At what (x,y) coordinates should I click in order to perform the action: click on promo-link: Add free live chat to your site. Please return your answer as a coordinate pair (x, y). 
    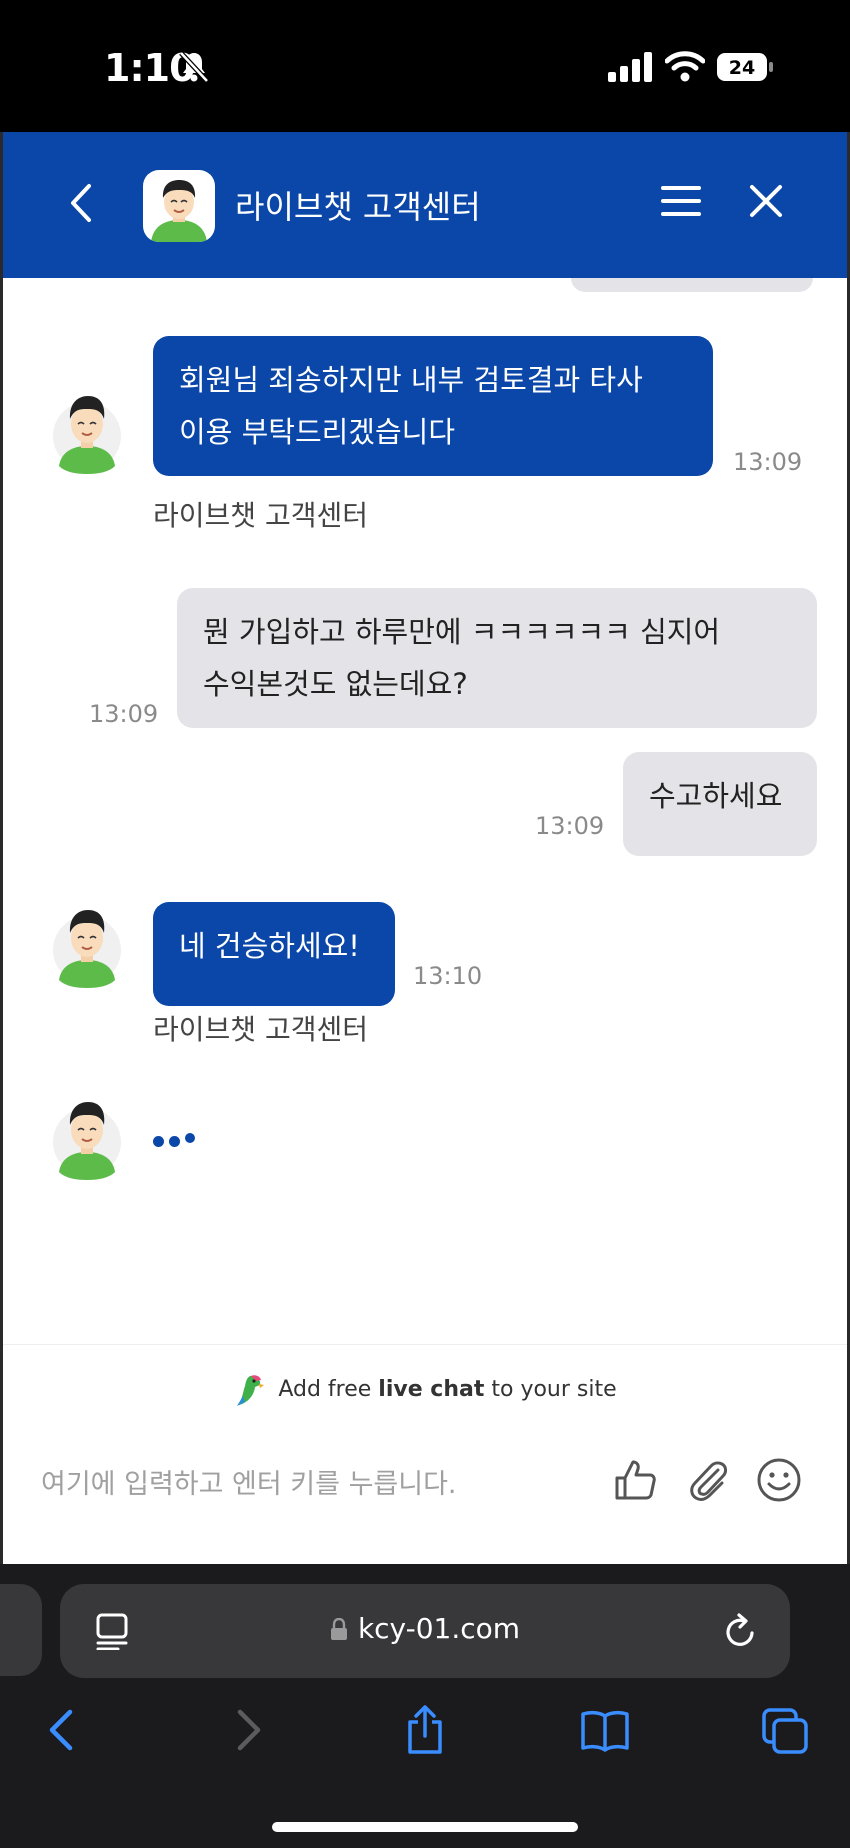
    Looking at the image, I should click on (425, 1390).